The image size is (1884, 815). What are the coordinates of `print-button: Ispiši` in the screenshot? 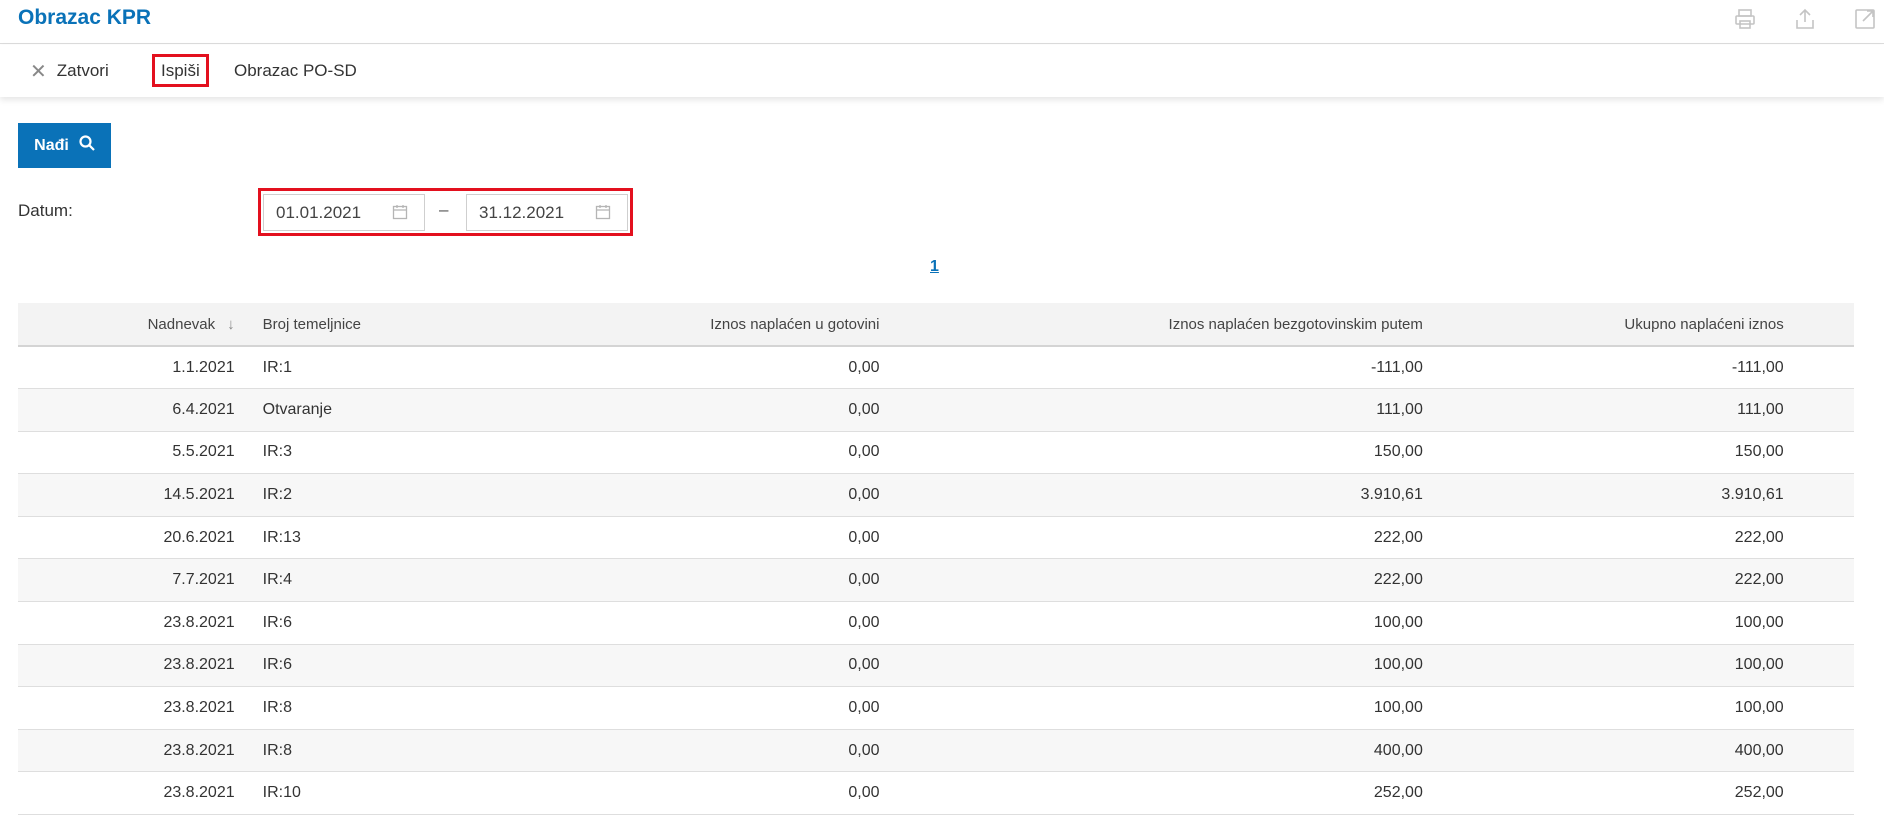 It's located at (180, 71).